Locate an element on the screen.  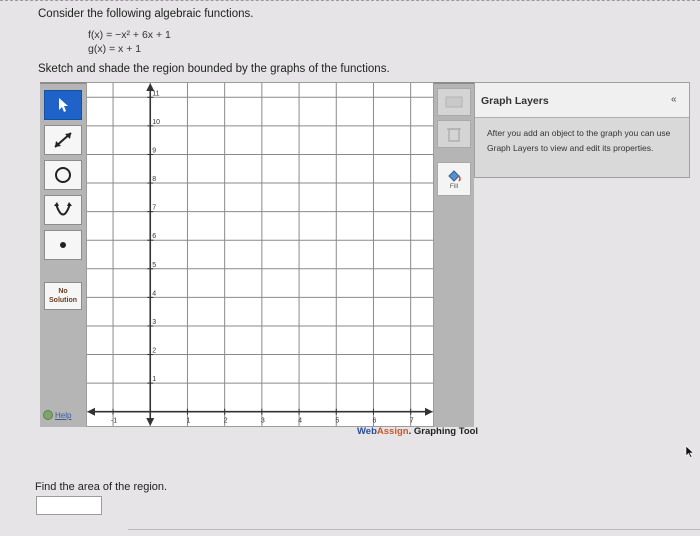
clear-icon is located at coordinates (454, 102).